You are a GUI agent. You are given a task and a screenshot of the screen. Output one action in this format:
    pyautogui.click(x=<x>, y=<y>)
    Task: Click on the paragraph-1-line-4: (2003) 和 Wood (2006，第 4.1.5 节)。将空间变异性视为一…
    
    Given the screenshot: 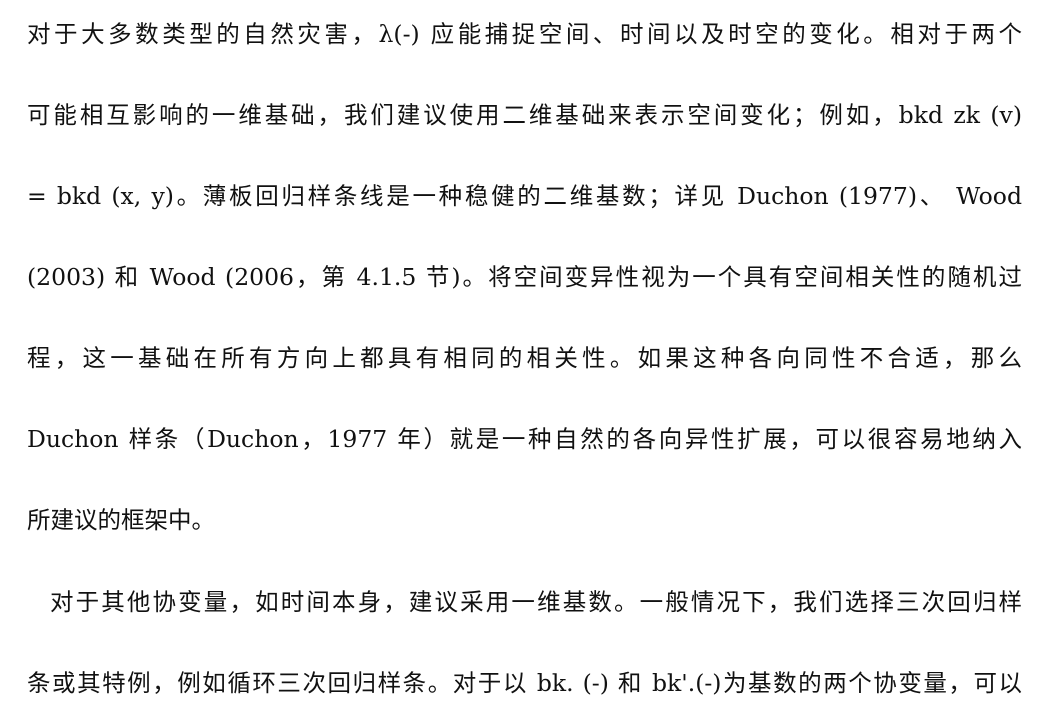 What is the action you would take?
    pyautogui.click(x=524, y=277)
    